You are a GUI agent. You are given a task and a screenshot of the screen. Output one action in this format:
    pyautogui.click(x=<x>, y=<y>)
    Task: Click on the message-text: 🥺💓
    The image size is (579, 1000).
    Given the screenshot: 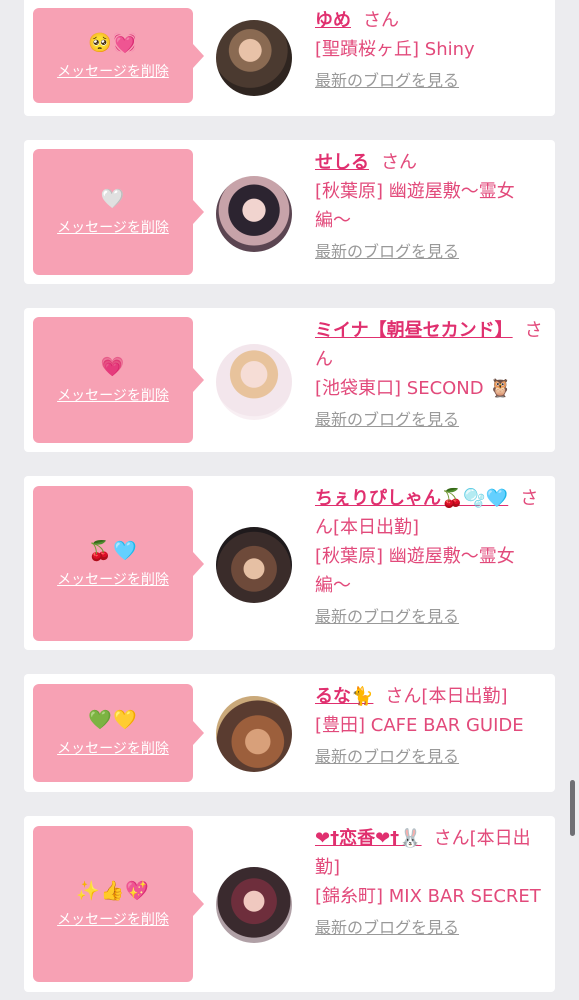 What is the action you would take?
    pyautogui.click(x=113, y=42)
    